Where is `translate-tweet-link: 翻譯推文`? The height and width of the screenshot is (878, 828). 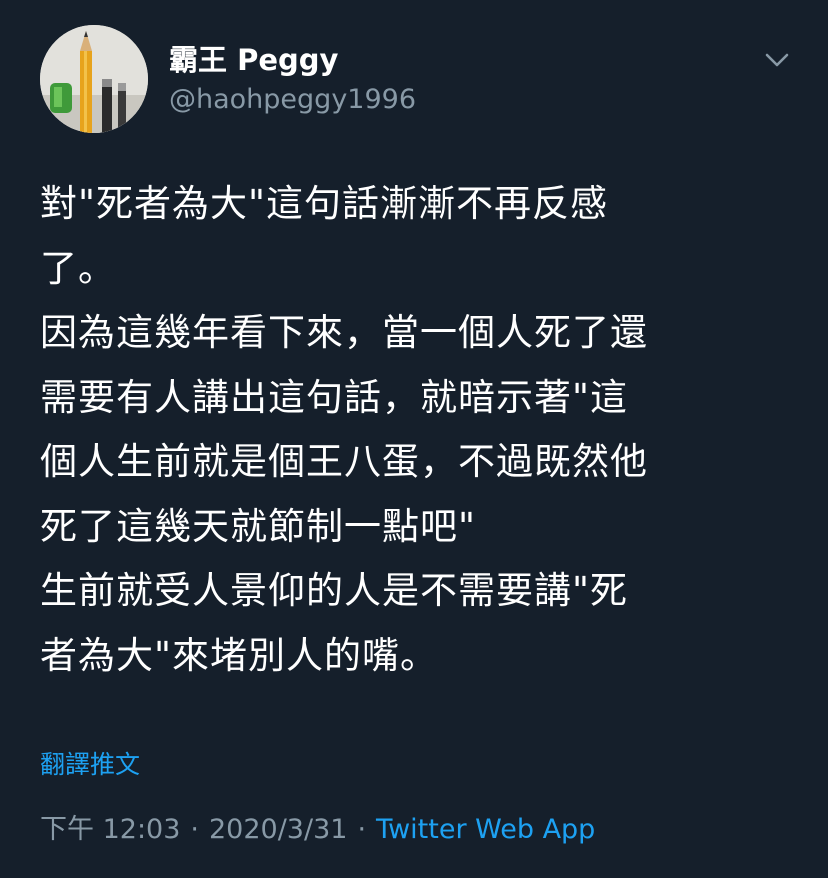 translate-tweet-link: 翻譯推文 is located at coordinates (90, 765).